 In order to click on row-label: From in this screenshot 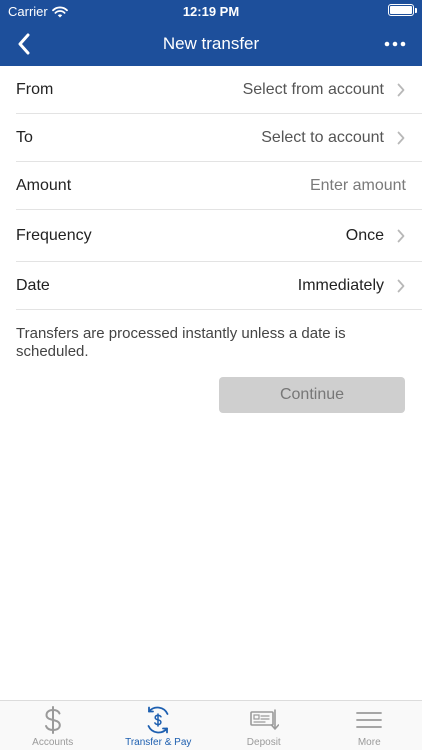, I will do `click(35, 89)`.